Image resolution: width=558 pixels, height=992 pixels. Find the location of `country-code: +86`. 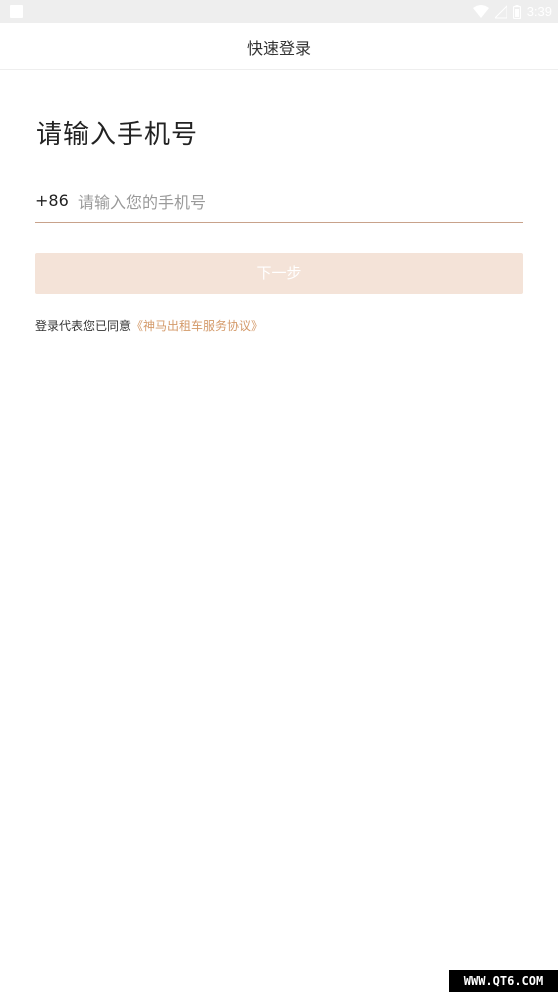

country-code: +86 is located at coordinates (52, 200).